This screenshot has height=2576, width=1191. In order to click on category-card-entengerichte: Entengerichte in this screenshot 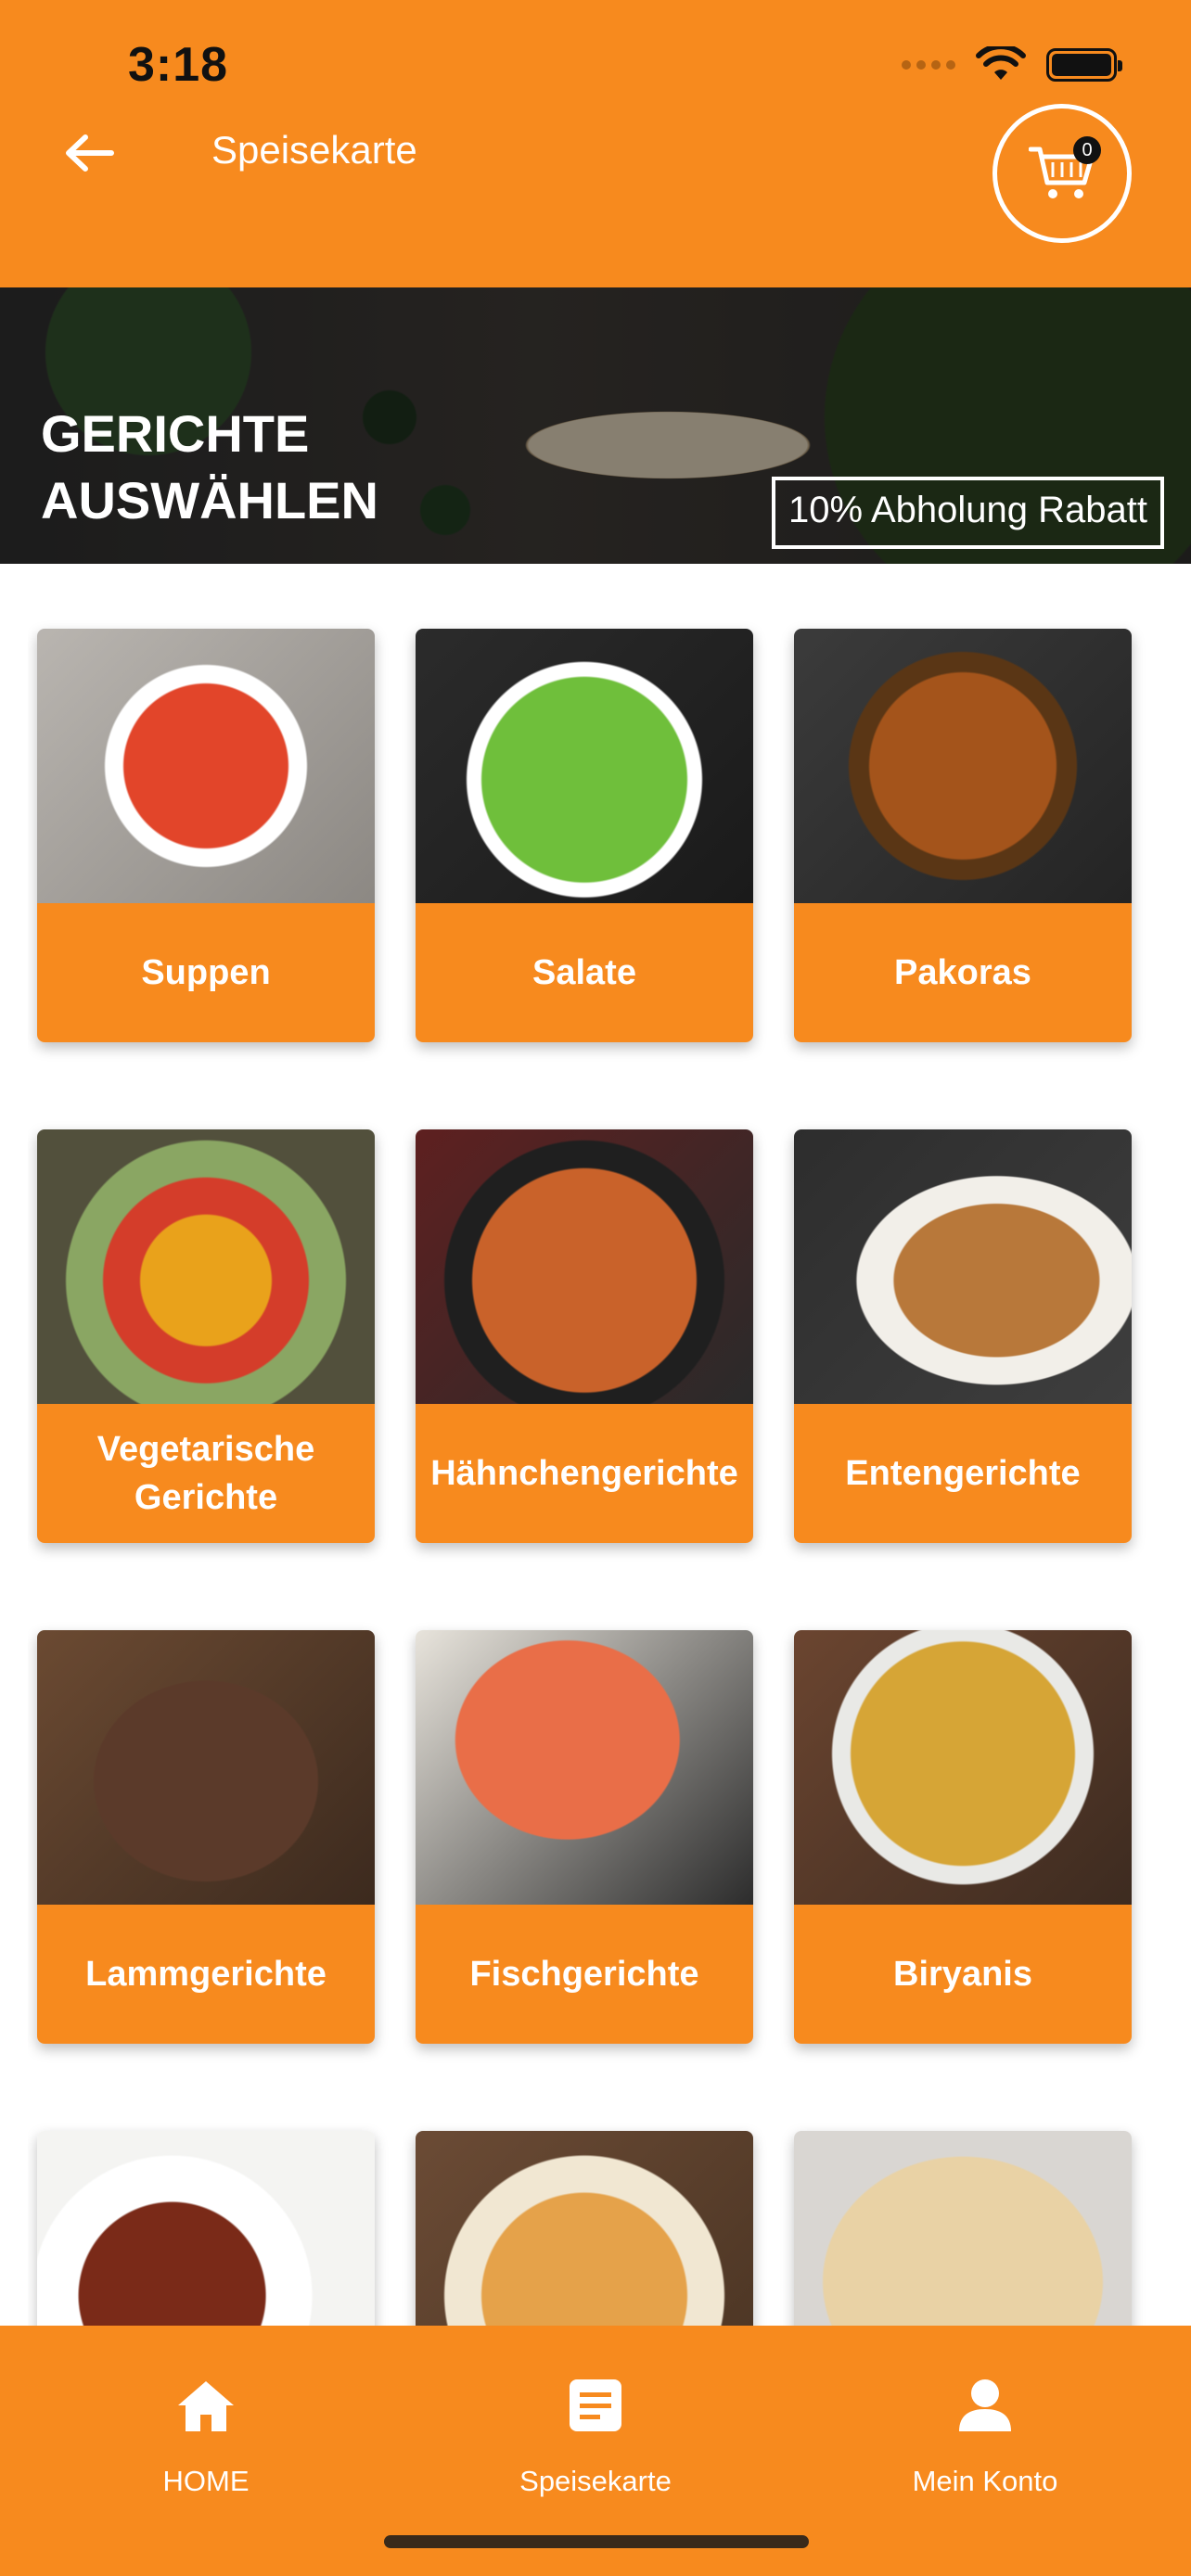, I will do `click(963, 1336)`.